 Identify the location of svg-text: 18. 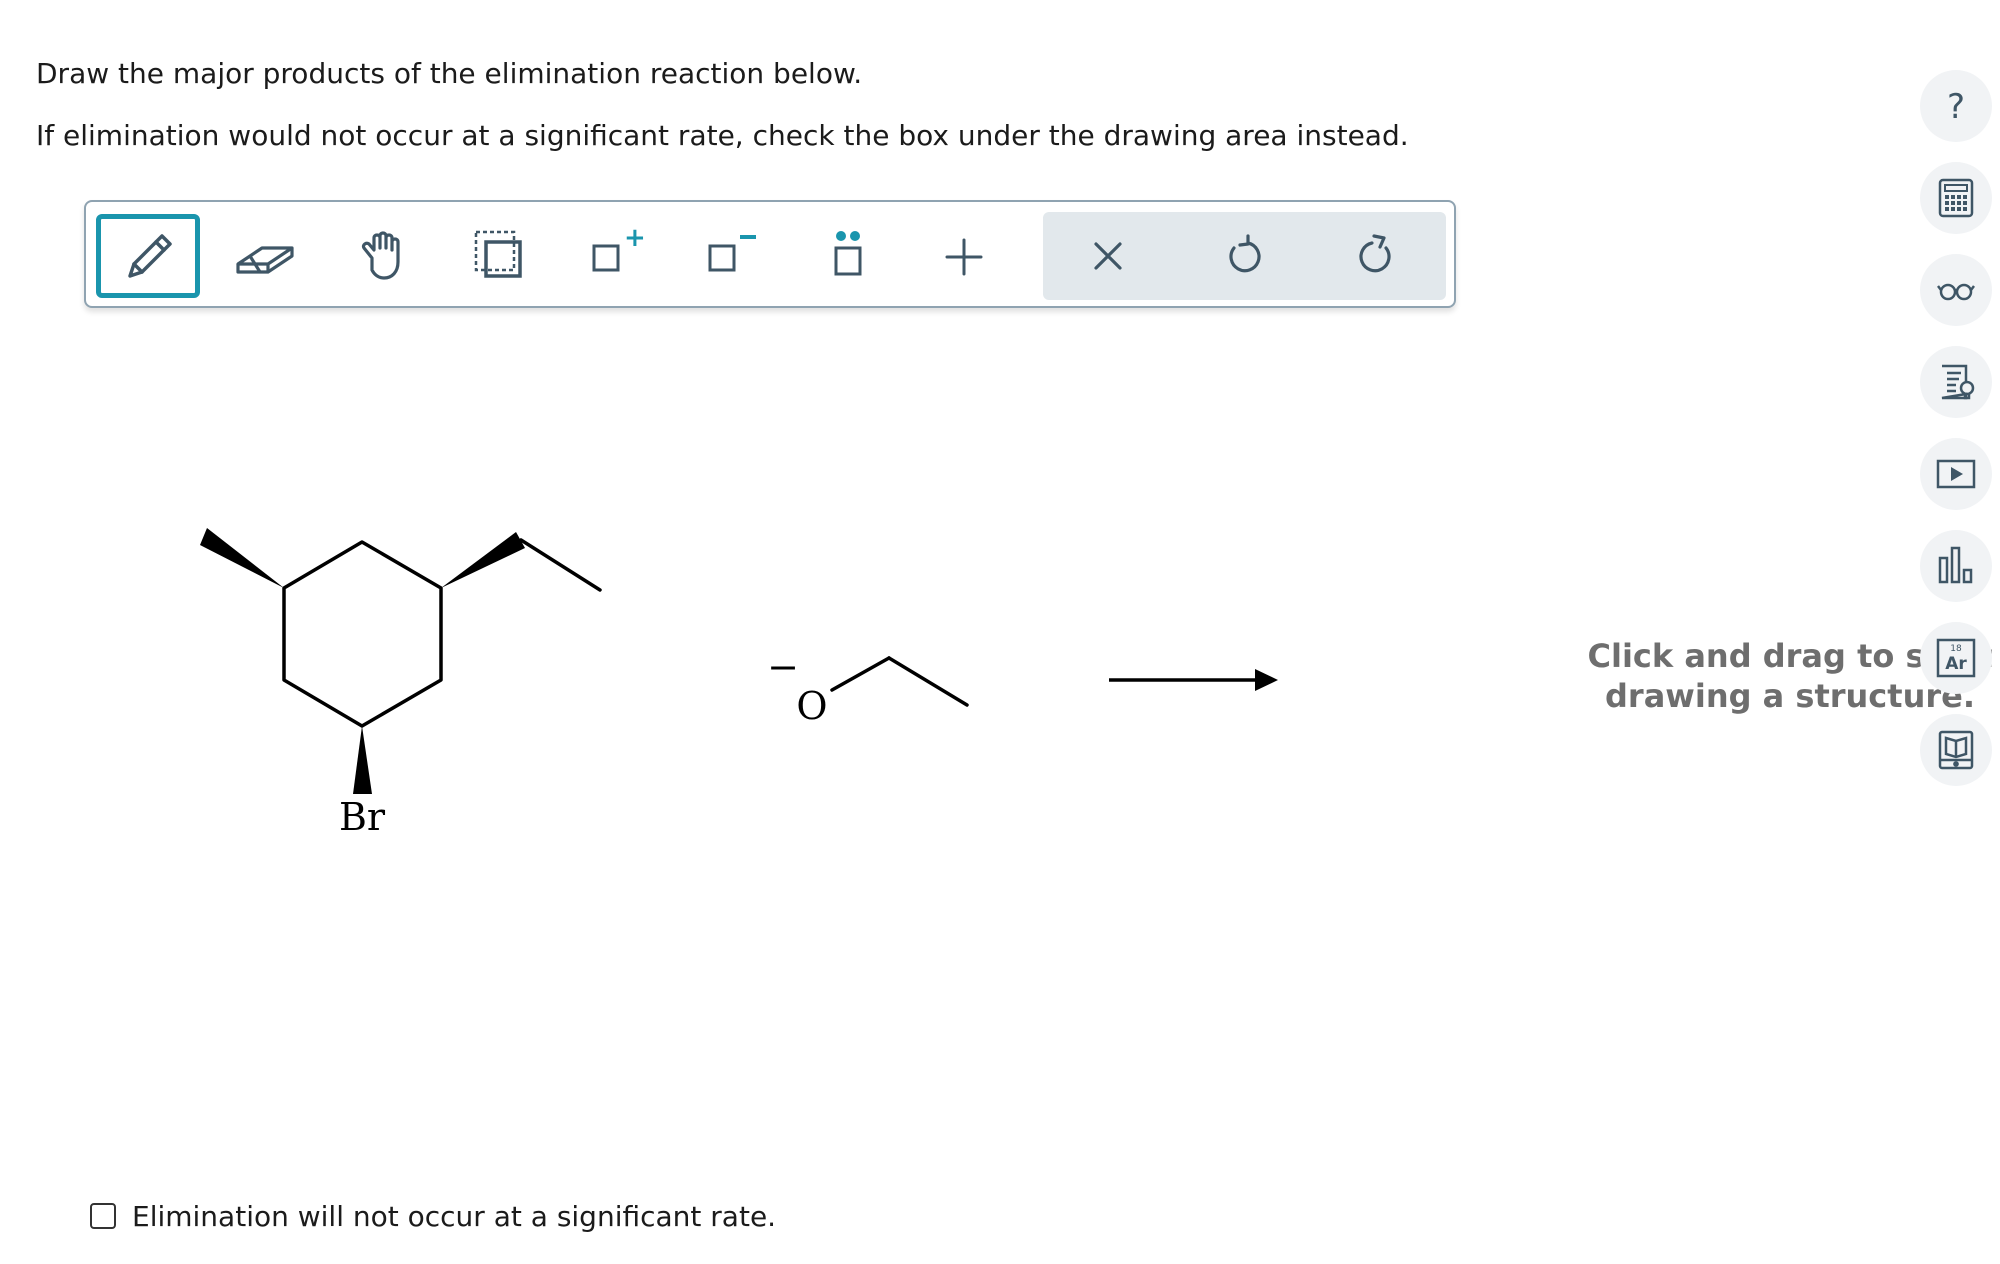
(1956, 649).